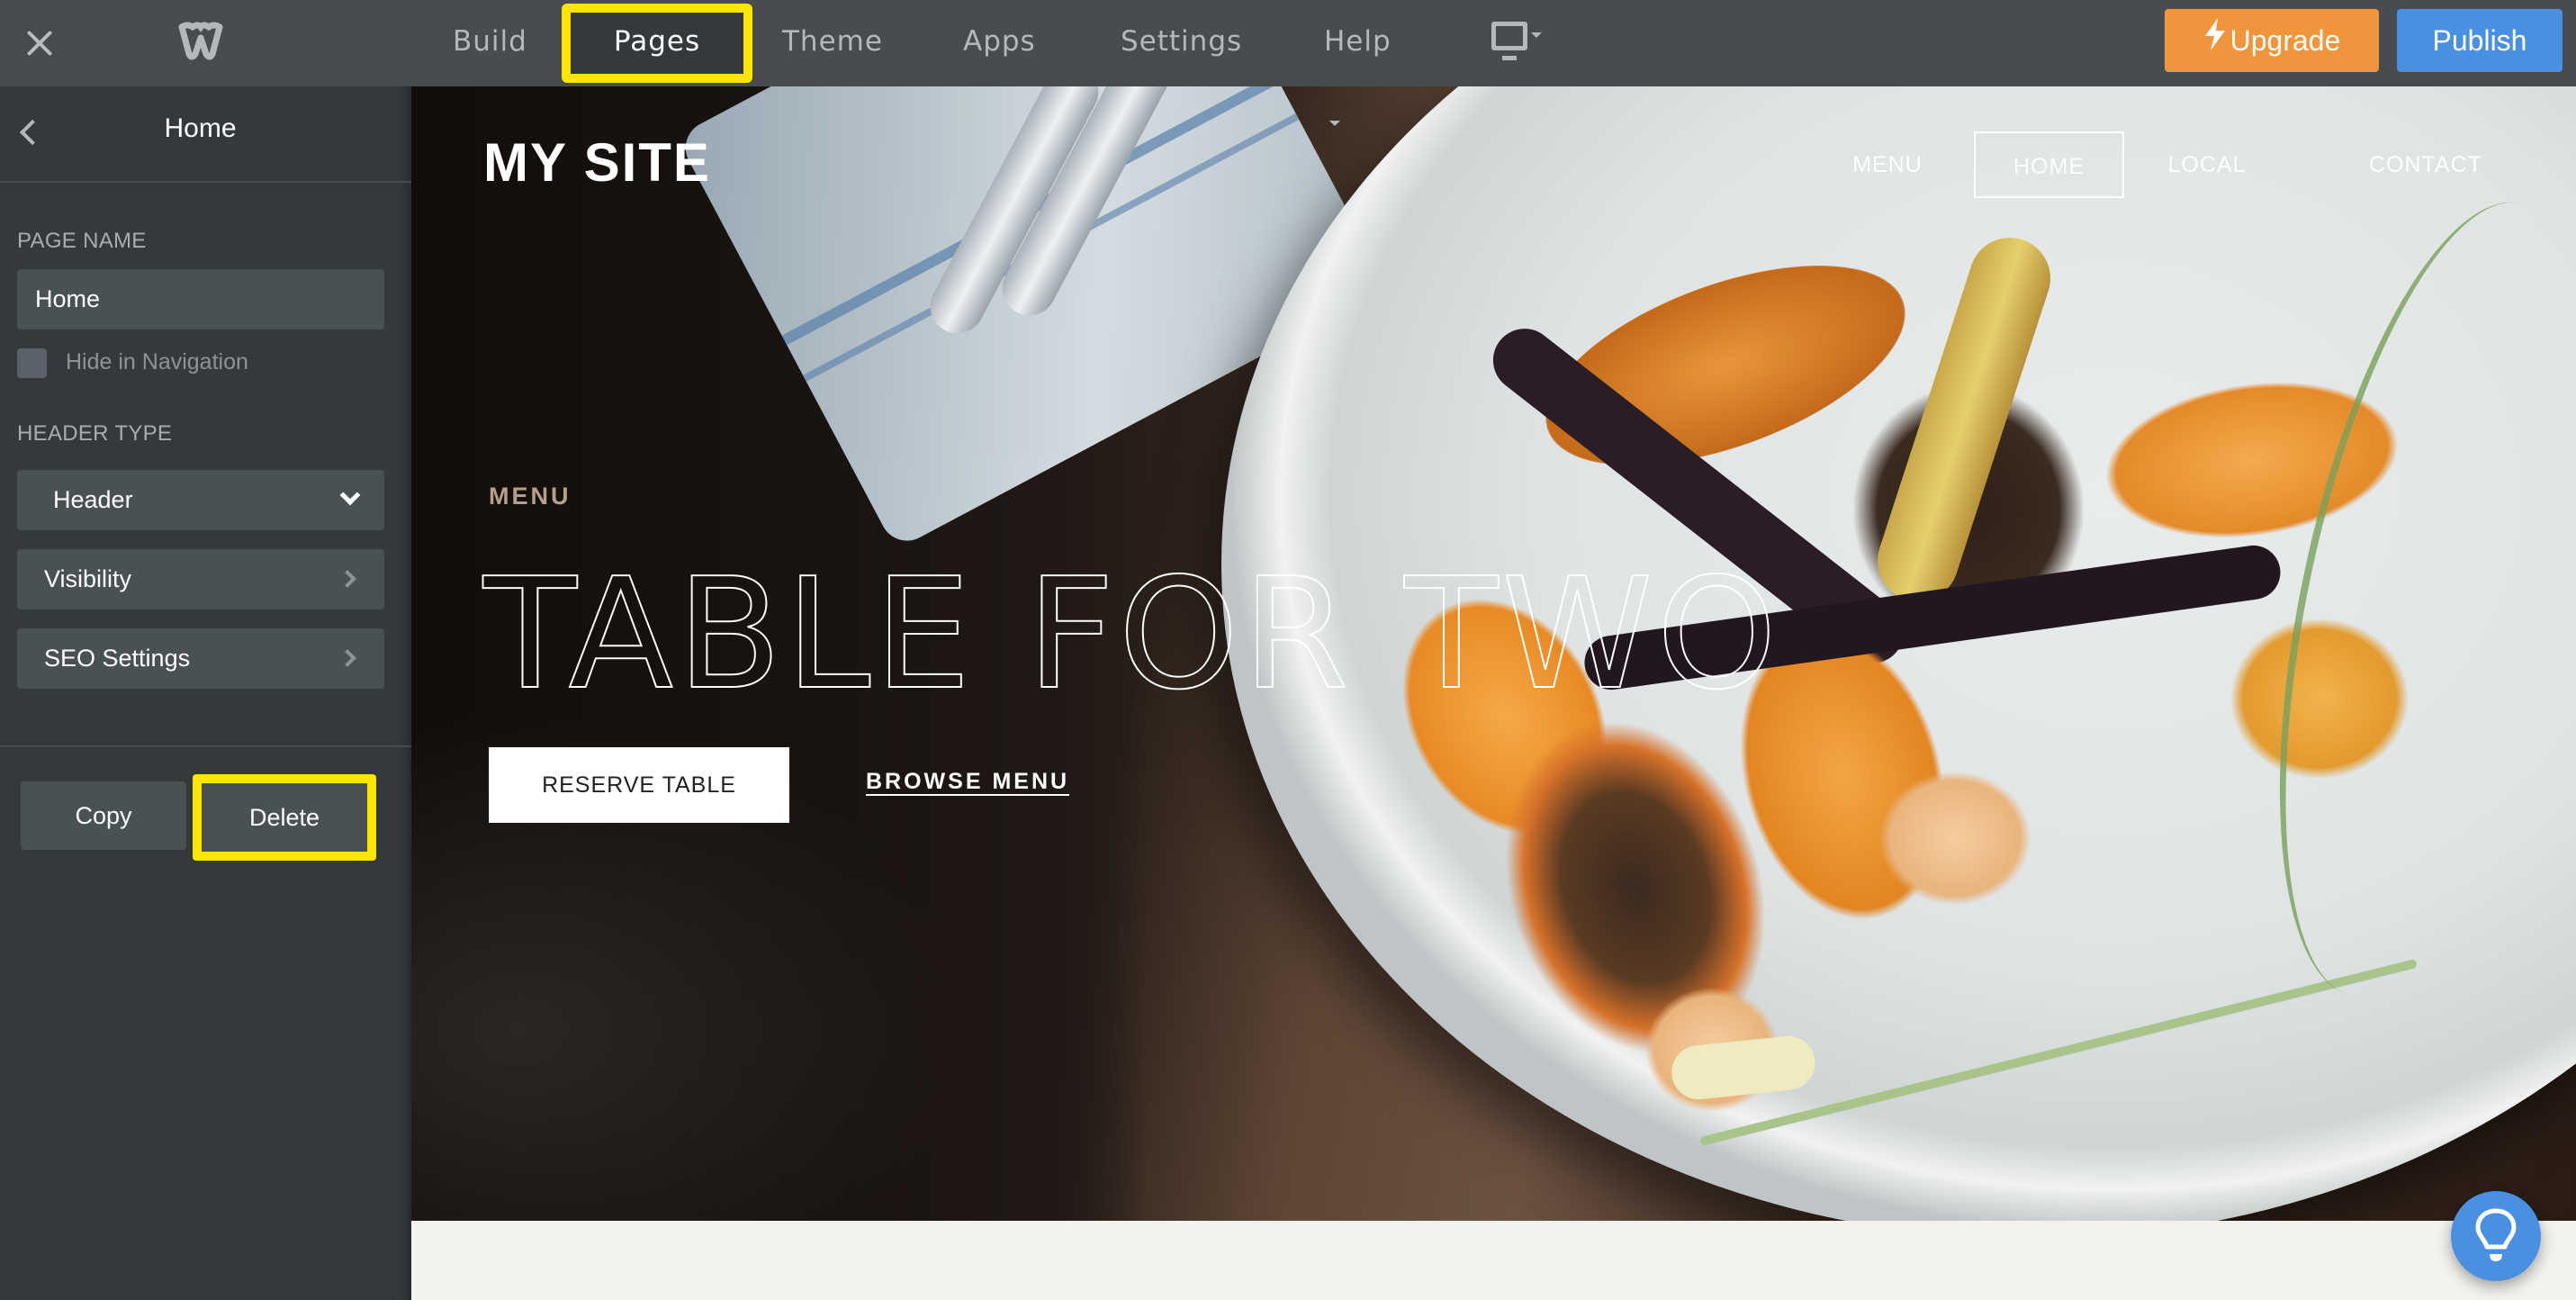 The height and width of the screenshot is (1300, 2576). What do you see at coordinates (967, 782) in the screenshot?
I see `browse-menu-link: BROWSE MENU` at bounding box center [967, 782].